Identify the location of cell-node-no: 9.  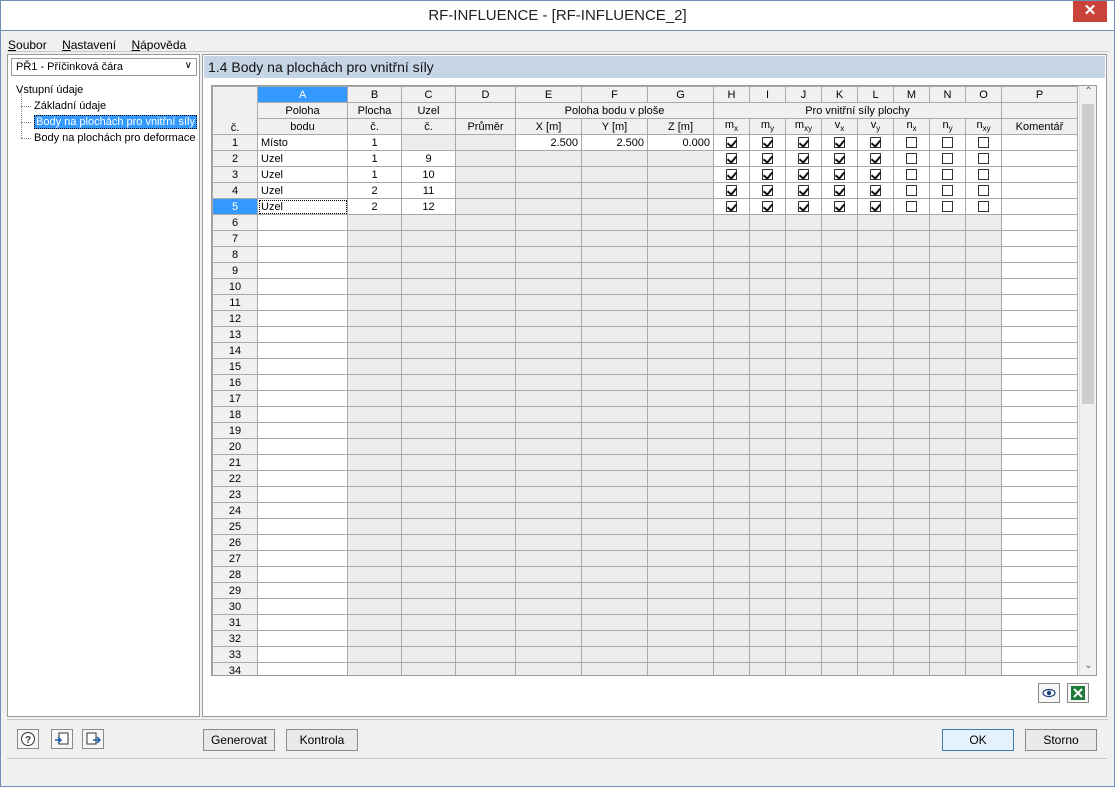
(428, 158).